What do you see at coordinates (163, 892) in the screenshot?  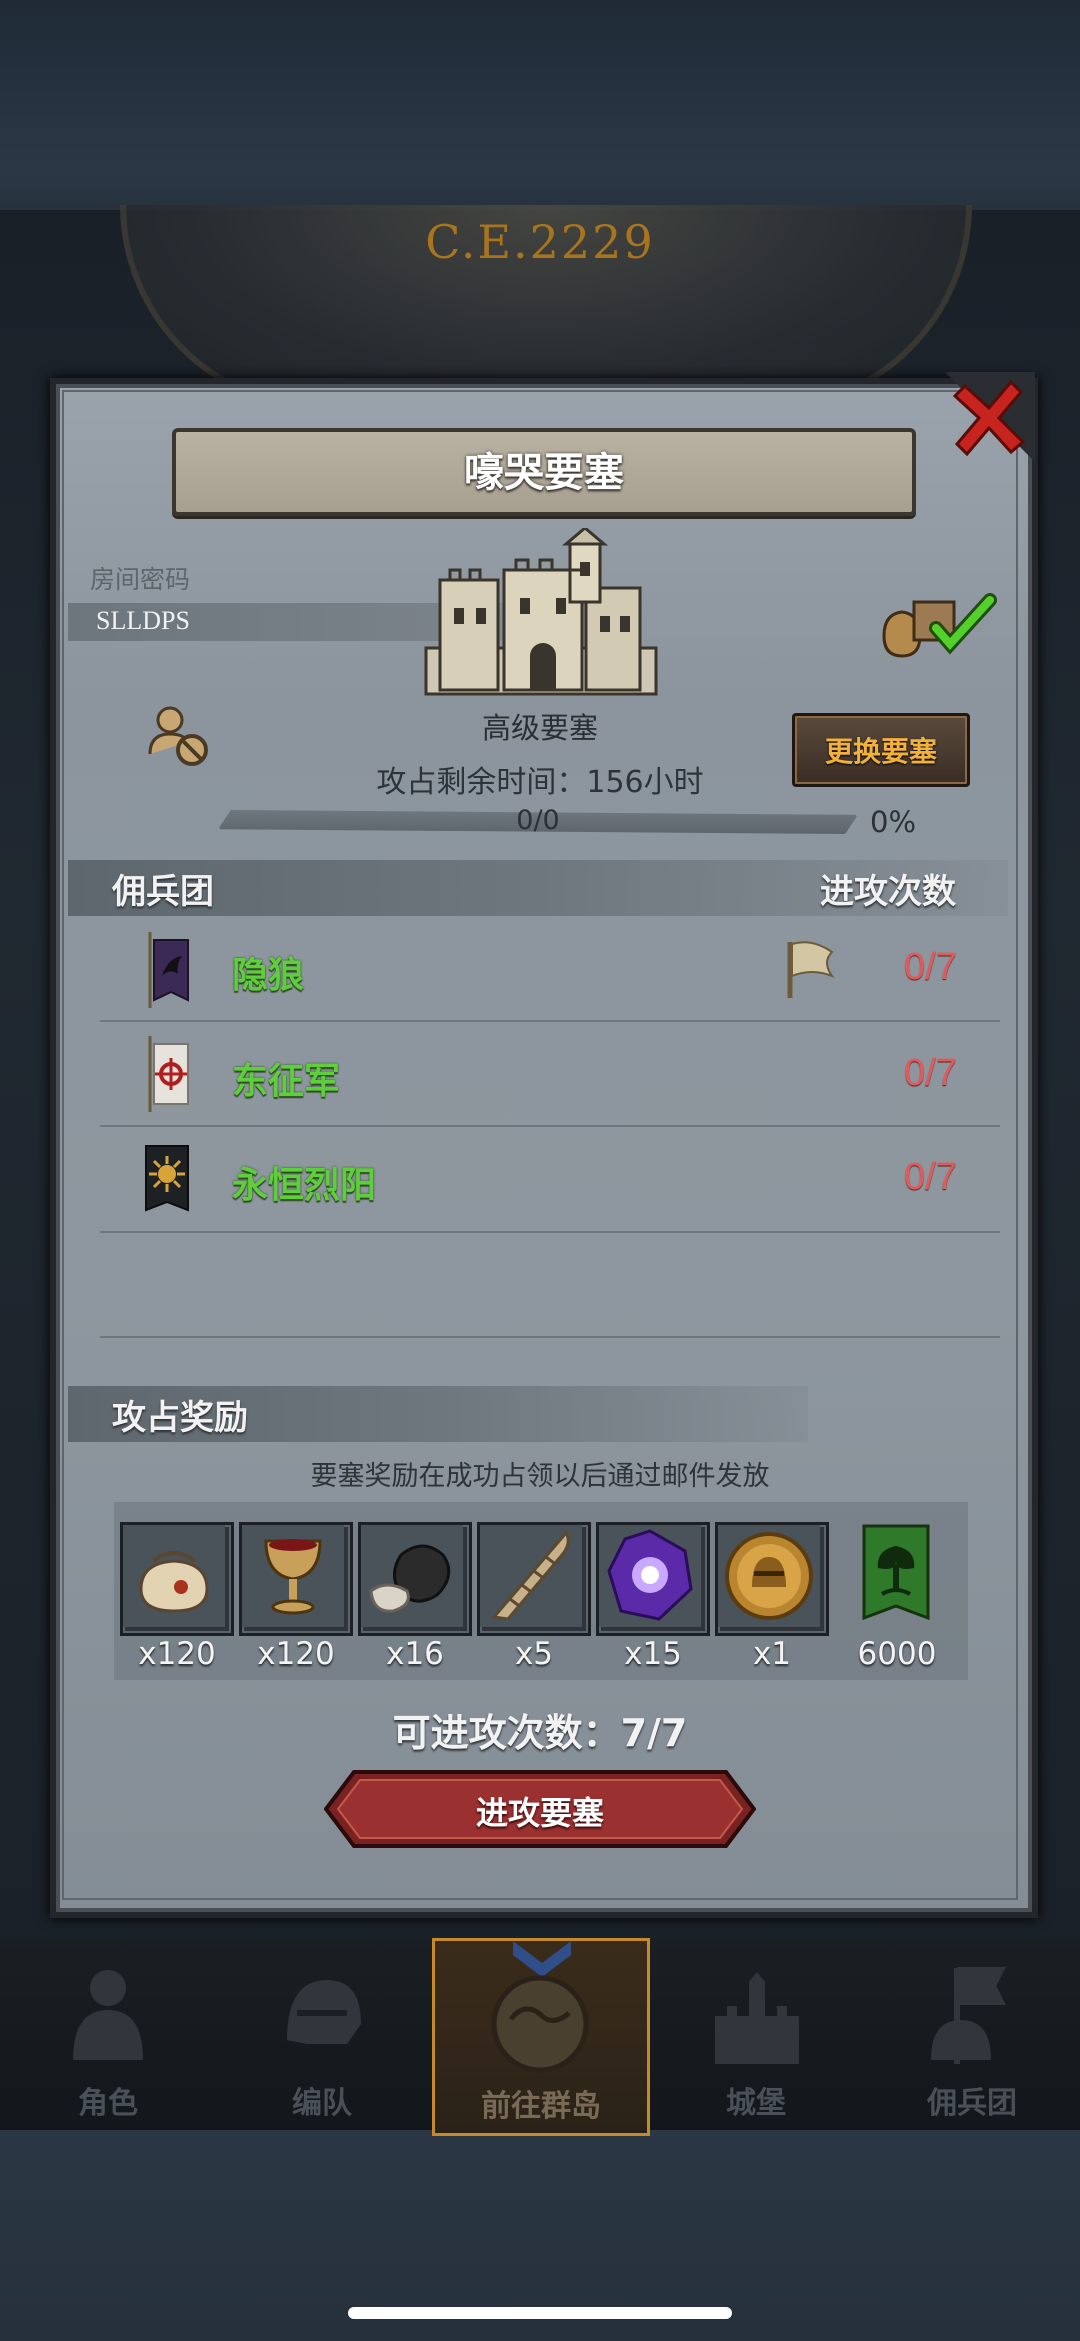 I see `mercenary-header: 佣兵团` at bounding box center [163, 892].